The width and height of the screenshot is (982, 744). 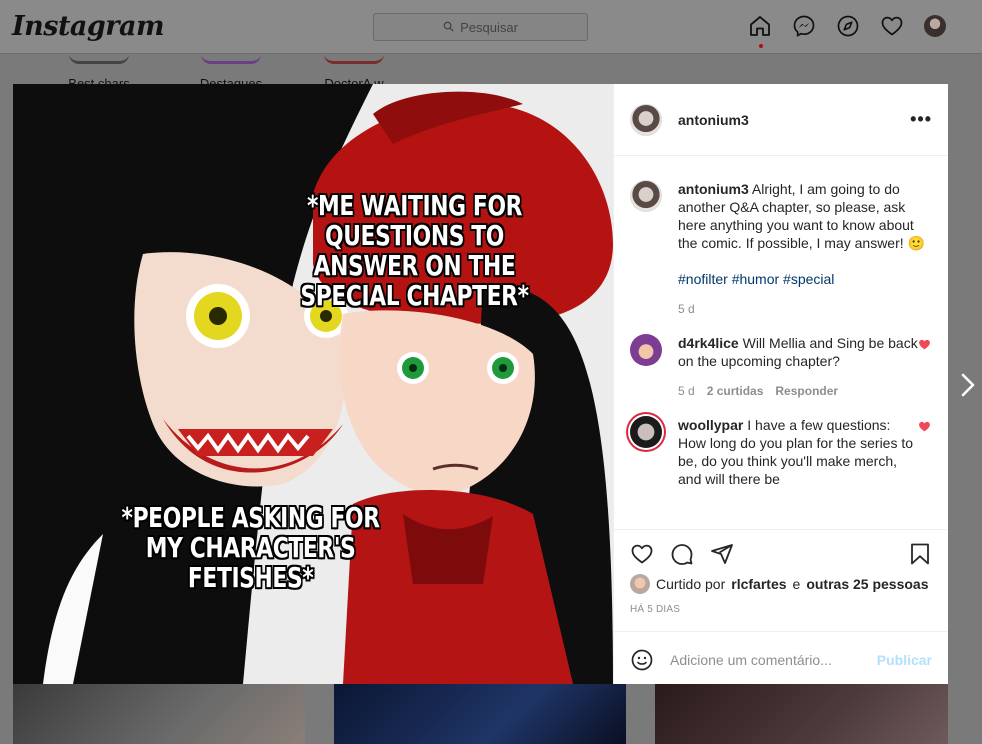 I want to click on liked-by-joiner: e, so click(x=796, y=584).